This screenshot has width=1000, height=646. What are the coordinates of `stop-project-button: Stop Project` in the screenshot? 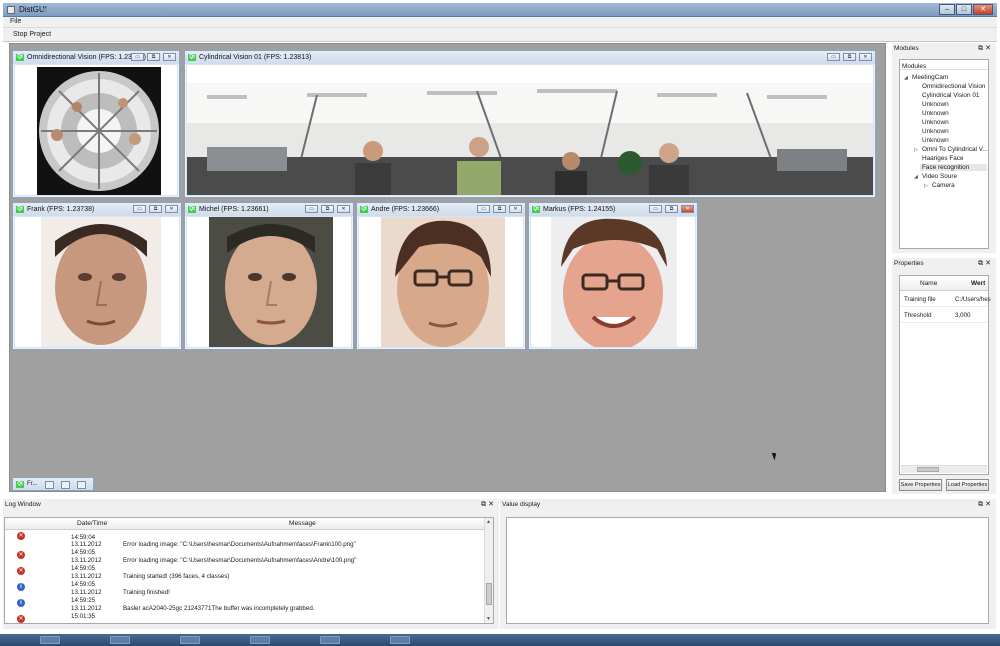 It's located at (32, 34).